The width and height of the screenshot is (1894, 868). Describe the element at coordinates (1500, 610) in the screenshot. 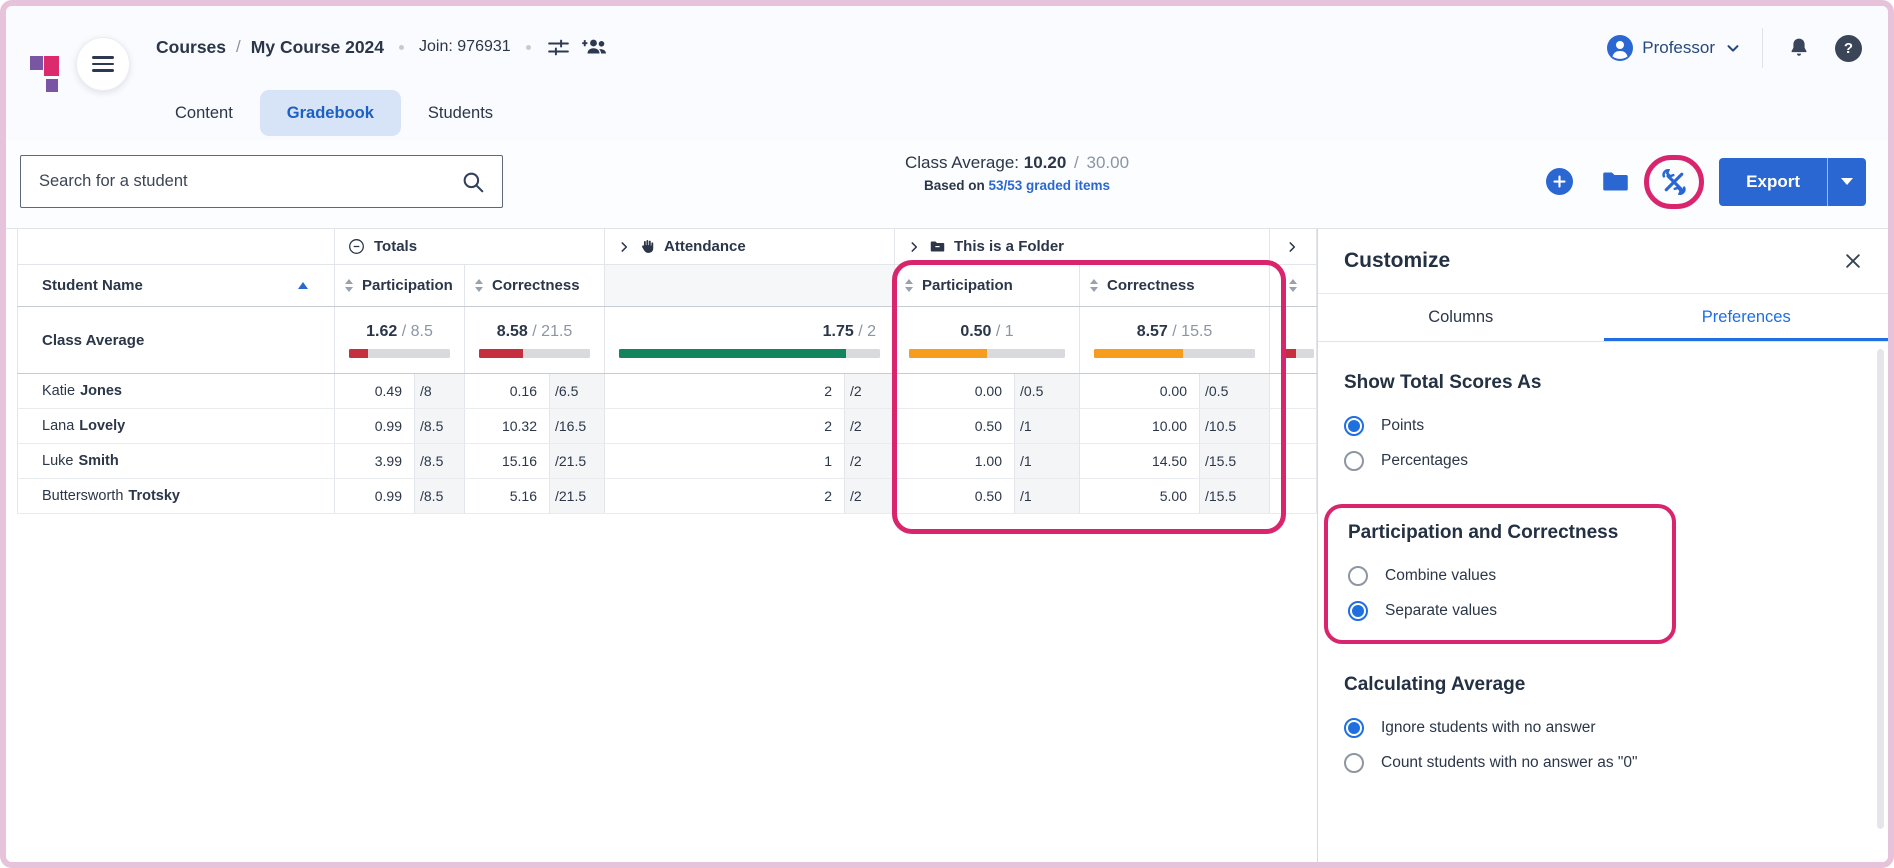

I see `radio-option-separate-values: Separate values` at that location.